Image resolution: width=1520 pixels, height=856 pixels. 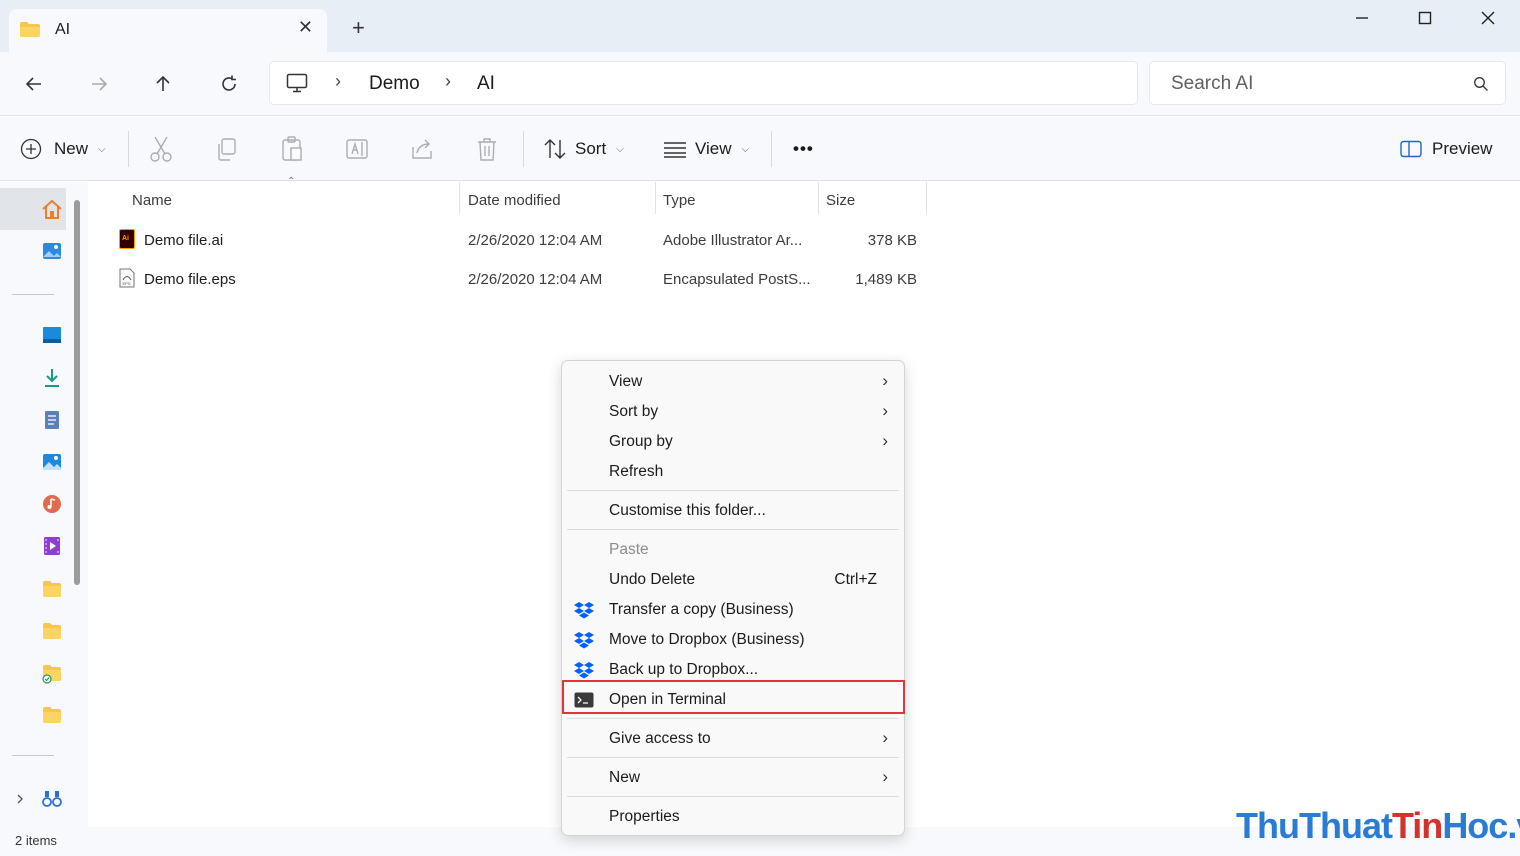 I want to click on computer-icon, so click(x=297, y=83).